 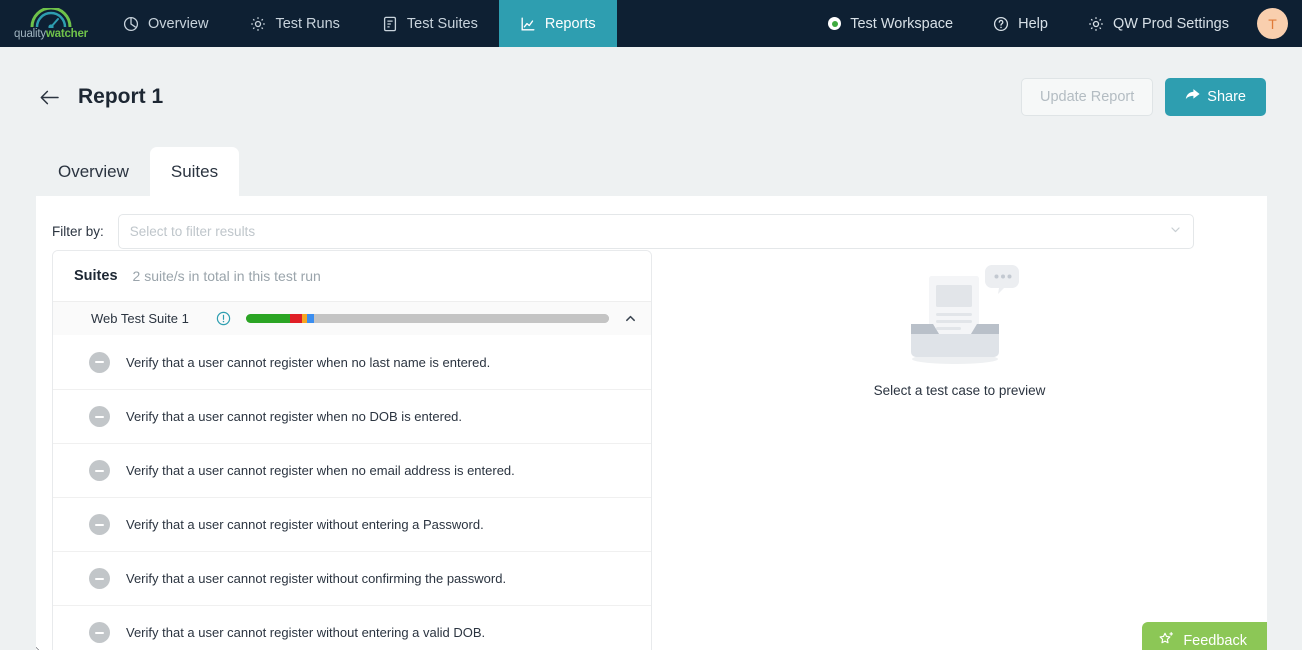 What do you see at coordinates (570, 23) in the screenshot?
I see `nav-item-reports-label: Reports` at bounding box center [570, 23].